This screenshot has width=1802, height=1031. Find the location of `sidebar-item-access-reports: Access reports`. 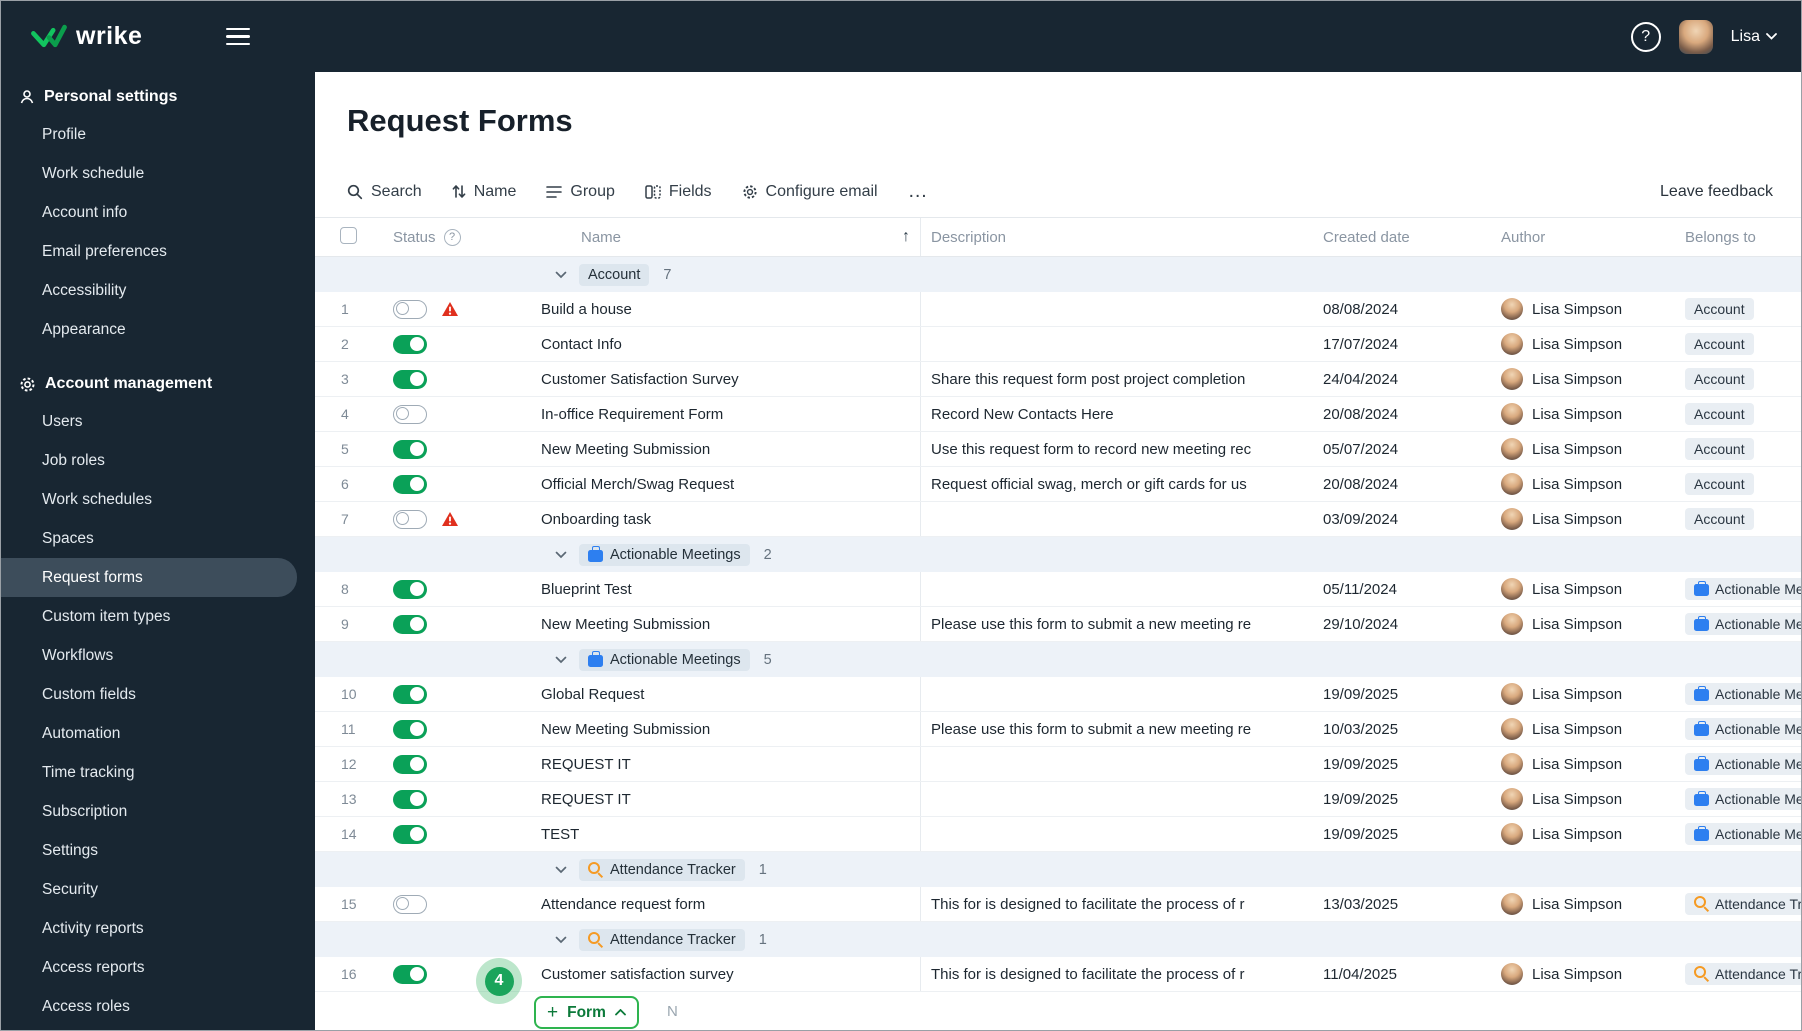

sidebar-item-access-reports: Access reports is located at coordinates (149, 967).